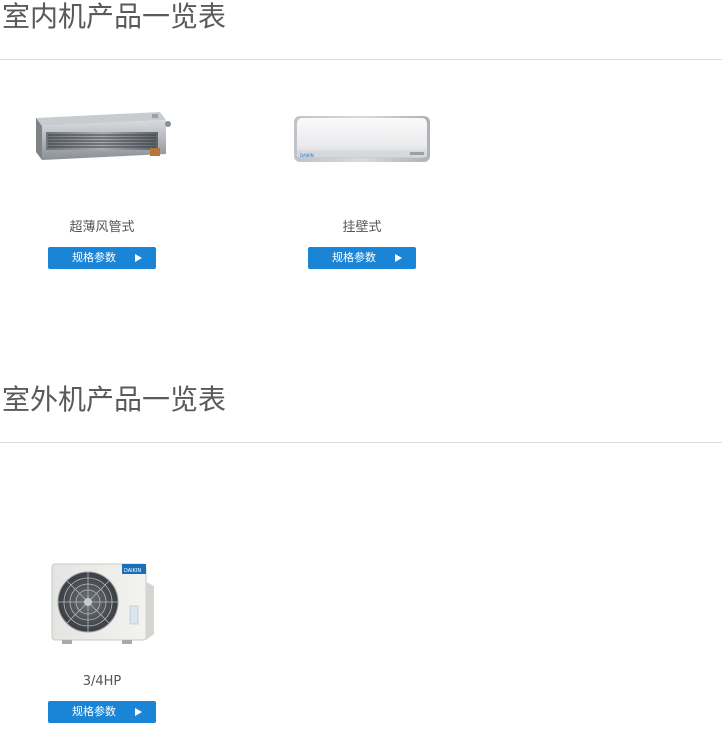  I want to click on spec-button-wall-mounted: 规格参数, so click(362, 258).